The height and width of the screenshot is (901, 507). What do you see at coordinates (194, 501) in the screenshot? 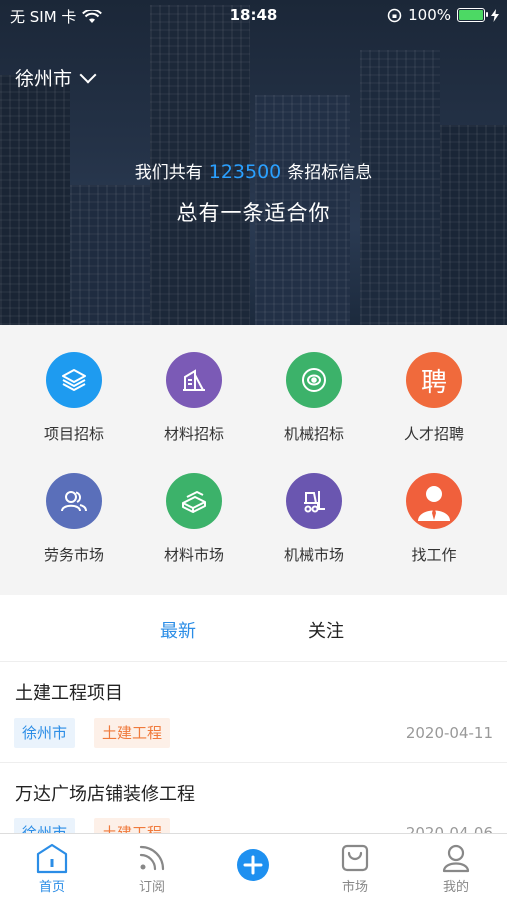
I see `bricks-icon` at bounding box center [194, 501].